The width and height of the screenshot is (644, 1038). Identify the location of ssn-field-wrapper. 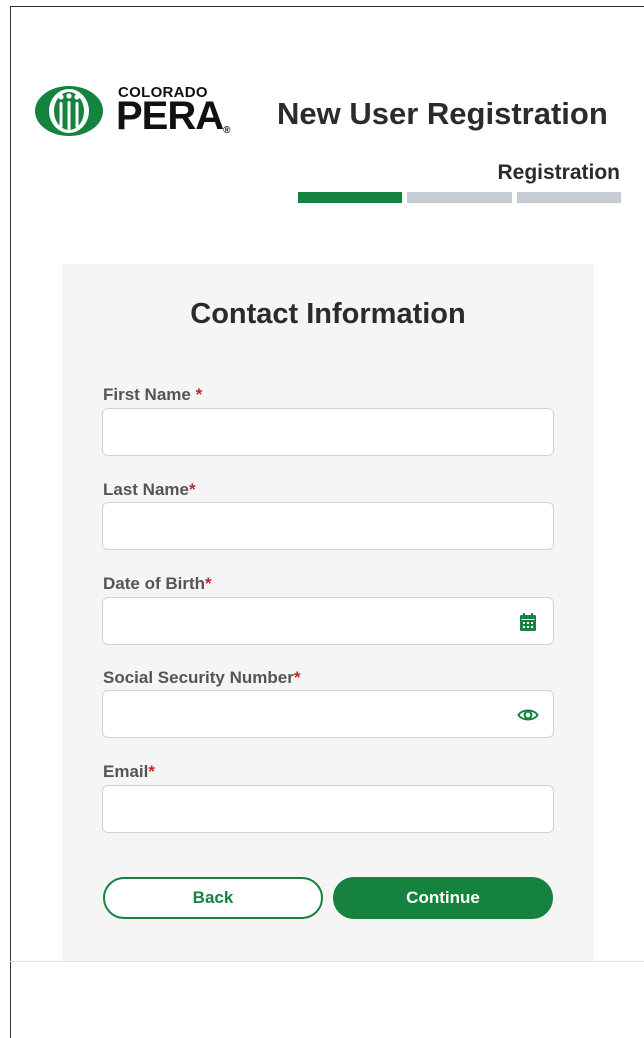
(328, 714).